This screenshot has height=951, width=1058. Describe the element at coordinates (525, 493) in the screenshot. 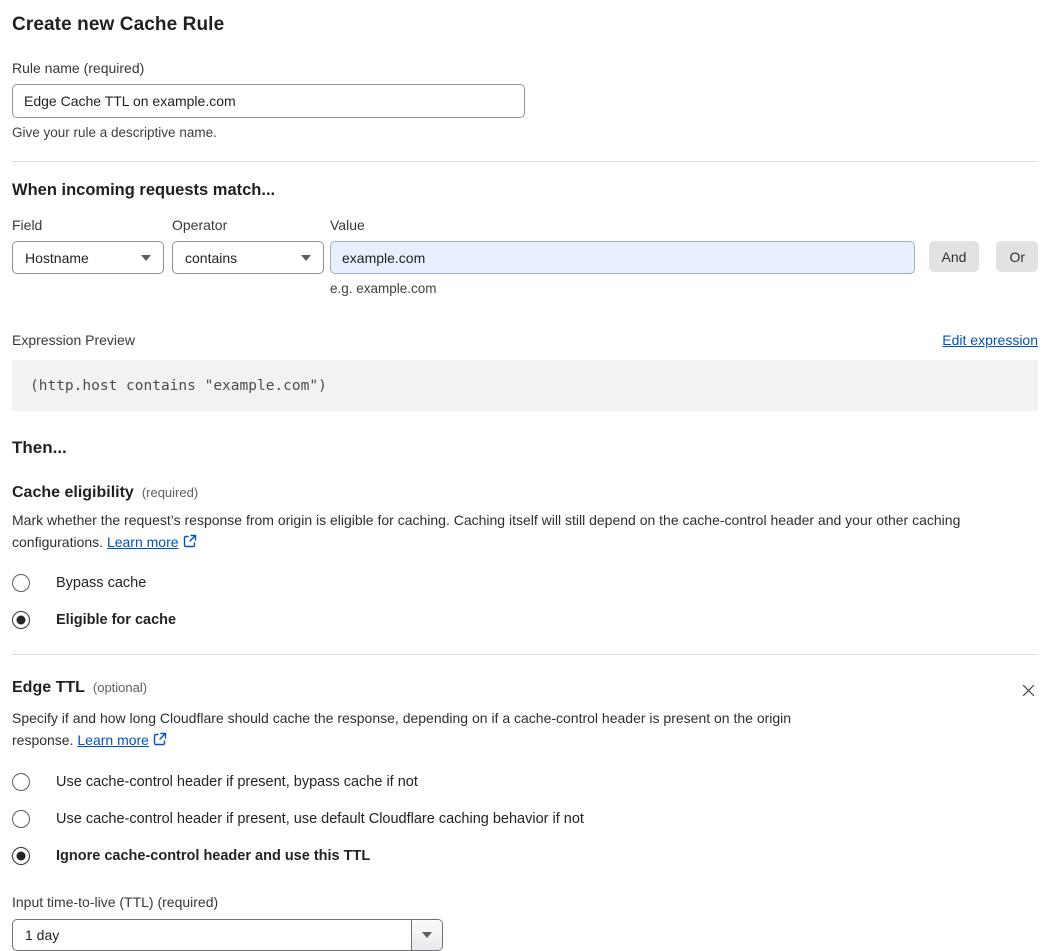

I see `cache-eligibility-header: Cache eligibility (required)` at that location.